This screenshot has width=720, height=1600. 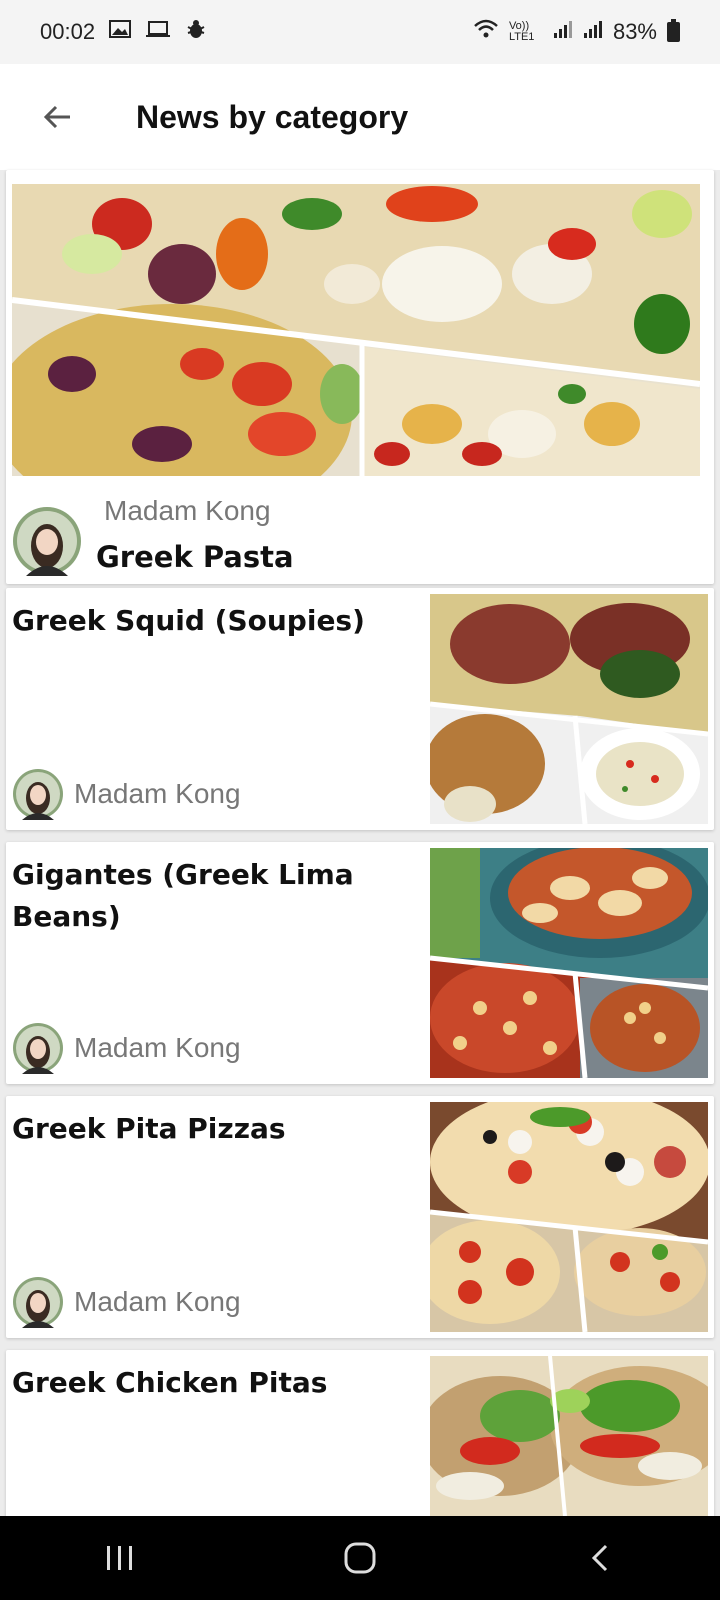 I want to click on status-time: 00:02, so click(x=68, y=31).